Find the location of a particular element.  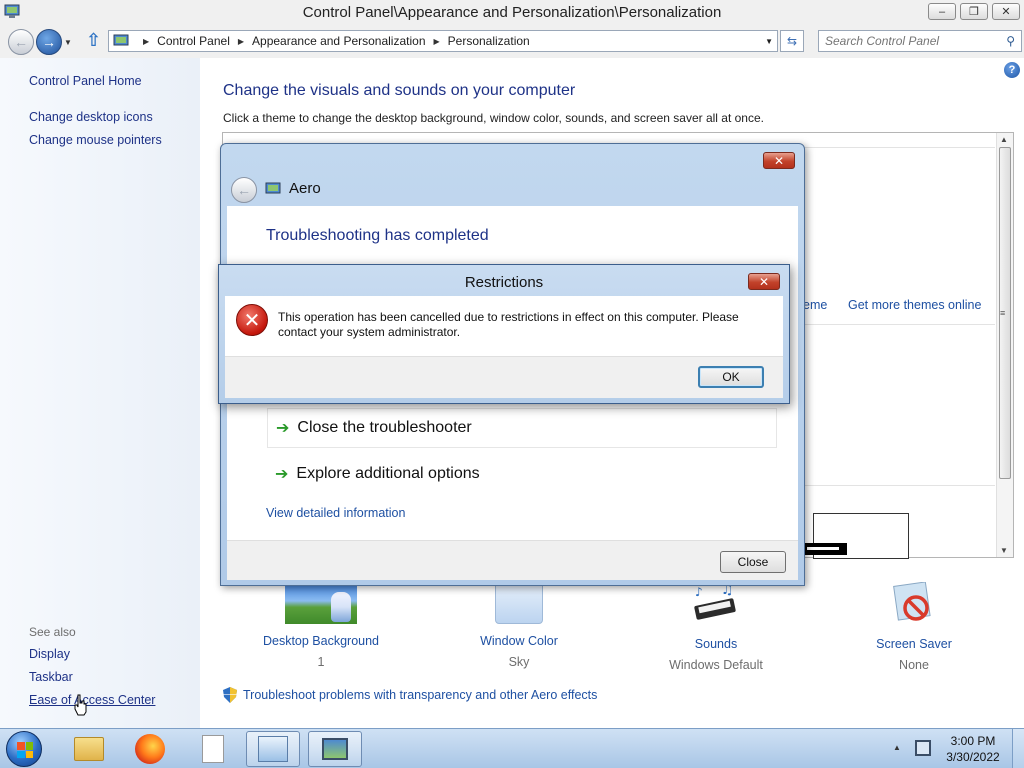

sounds-tile: ♫ ♪ Sounds Windows Default is located at coordinates (716, 627).